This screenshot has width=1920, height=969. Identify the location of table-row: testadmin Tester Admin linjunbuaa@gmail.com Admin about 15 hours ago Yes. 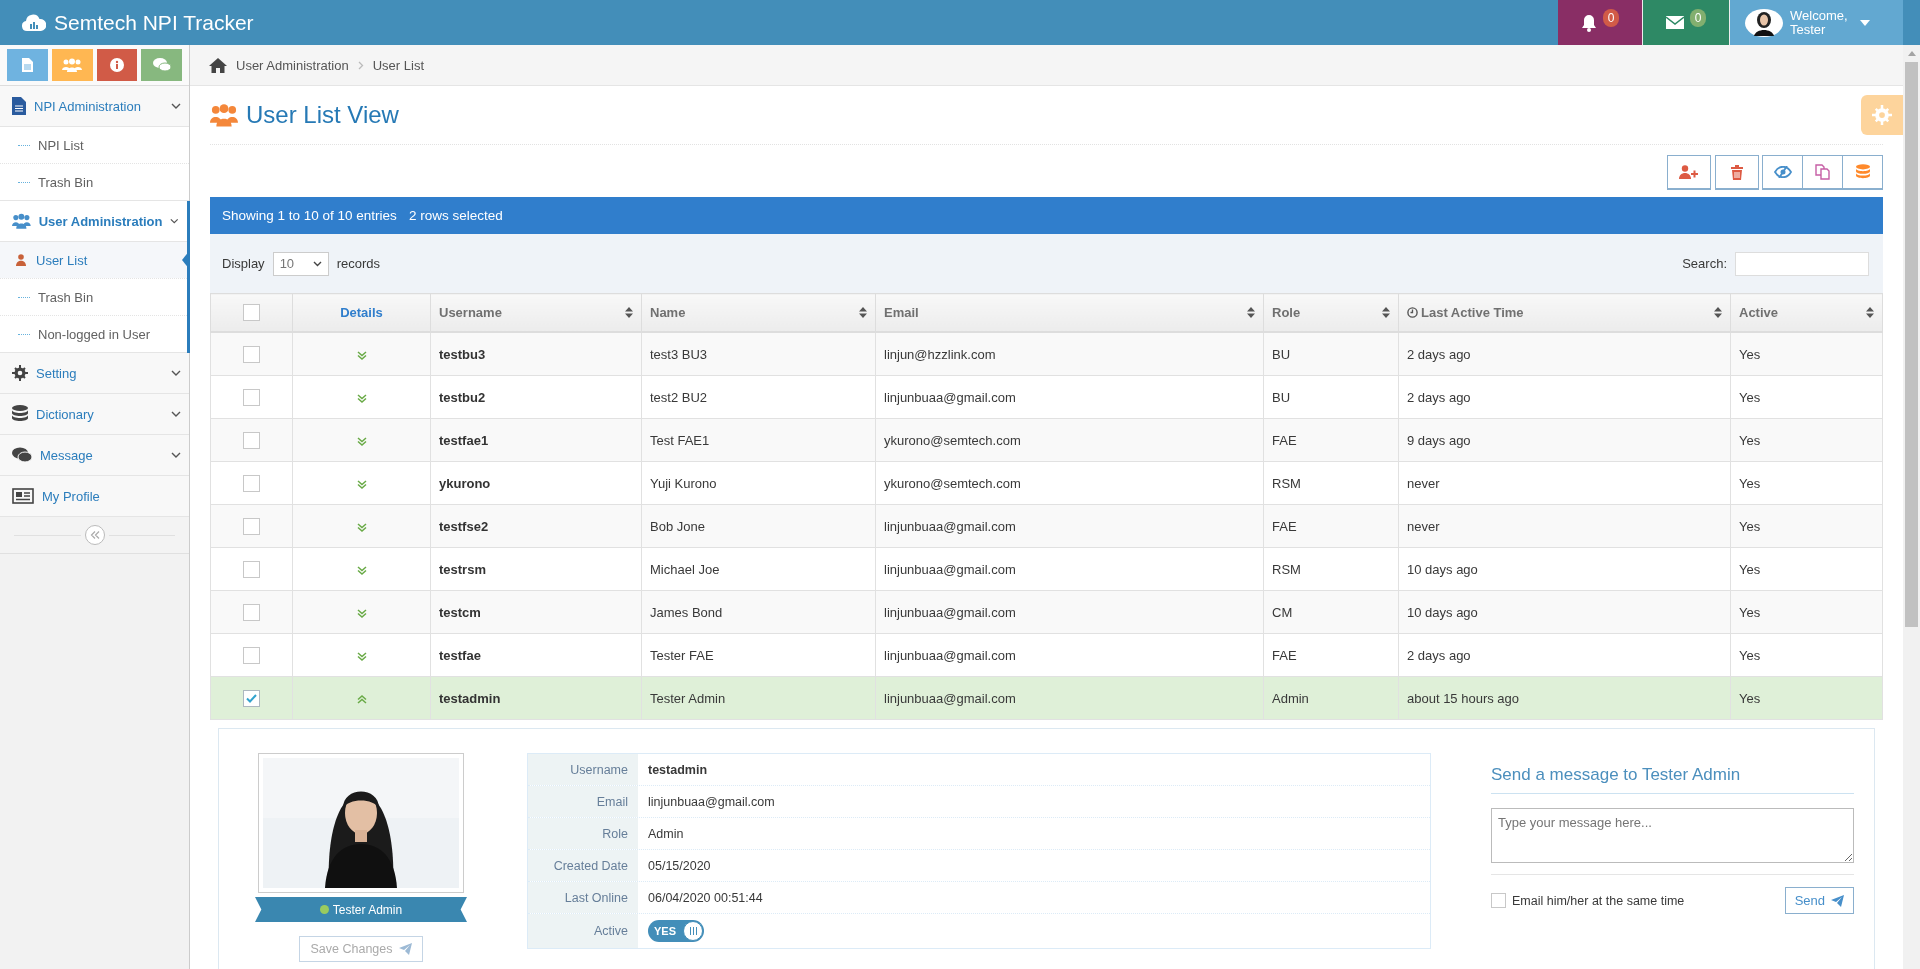
(1046, 698).